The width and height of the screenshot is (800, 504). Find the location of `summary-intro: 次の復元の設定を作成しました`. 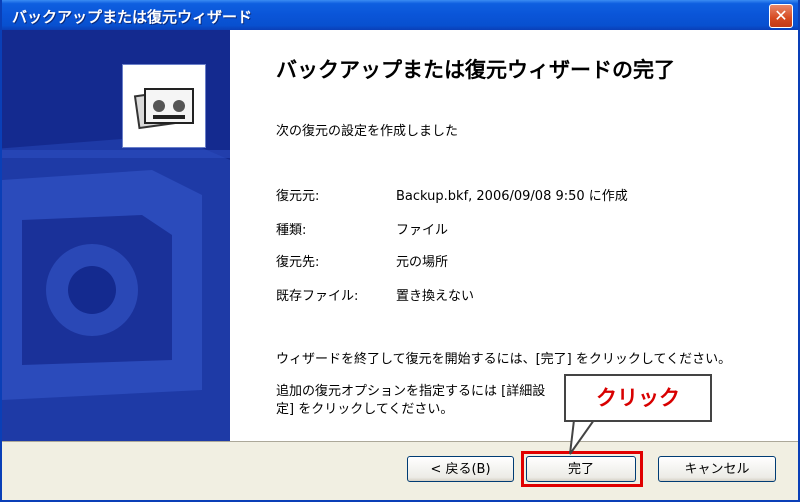

summary-intro: 次の復元の設定を作成しました is located at coordinates (367, 131).